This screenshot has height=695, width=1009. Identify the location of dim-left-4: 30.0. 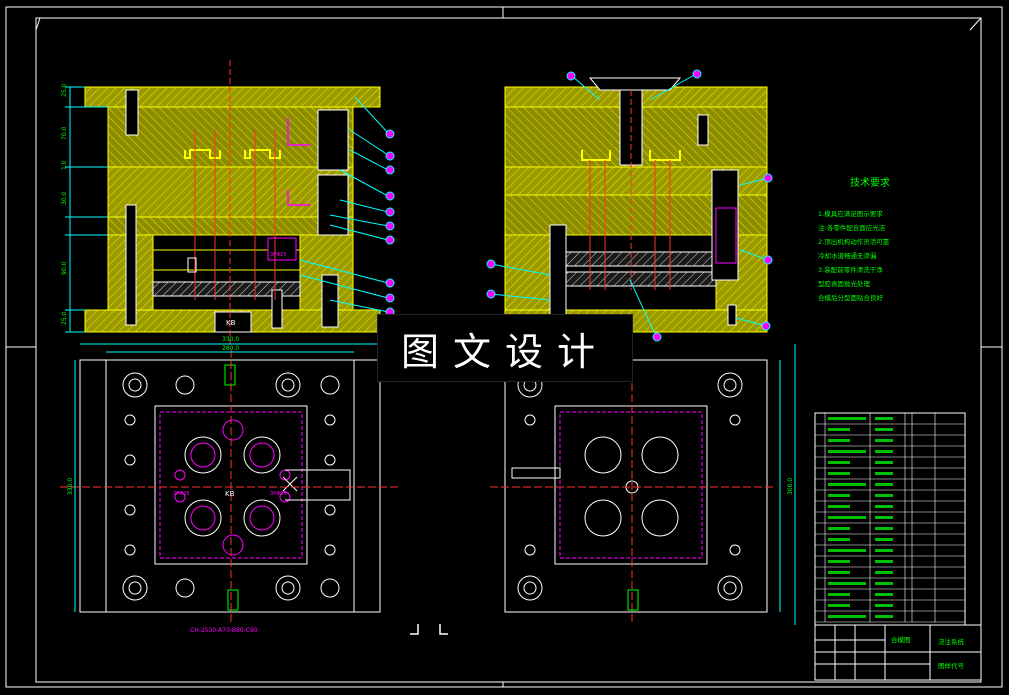
(64, 198).